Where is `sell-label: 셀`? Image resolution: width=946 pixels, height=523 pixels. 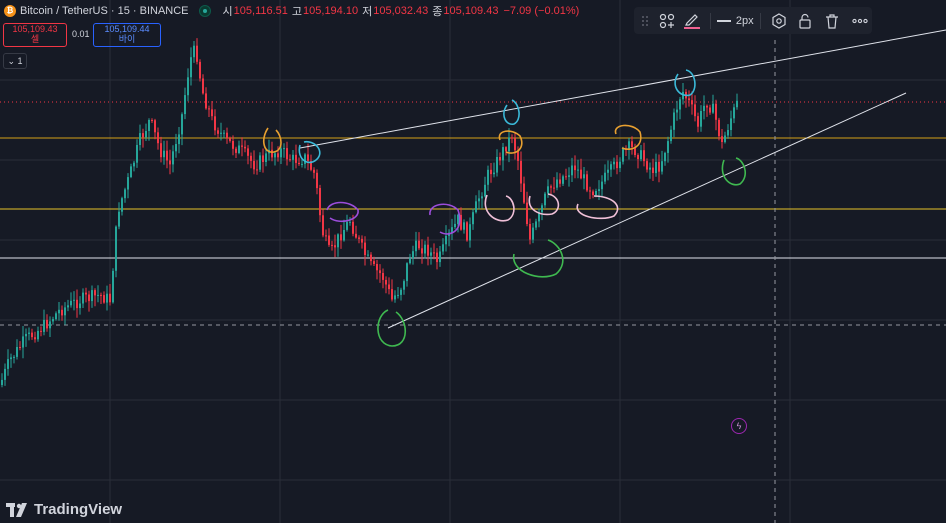
sell-label: 셀 is located at coordinates (35, 39).